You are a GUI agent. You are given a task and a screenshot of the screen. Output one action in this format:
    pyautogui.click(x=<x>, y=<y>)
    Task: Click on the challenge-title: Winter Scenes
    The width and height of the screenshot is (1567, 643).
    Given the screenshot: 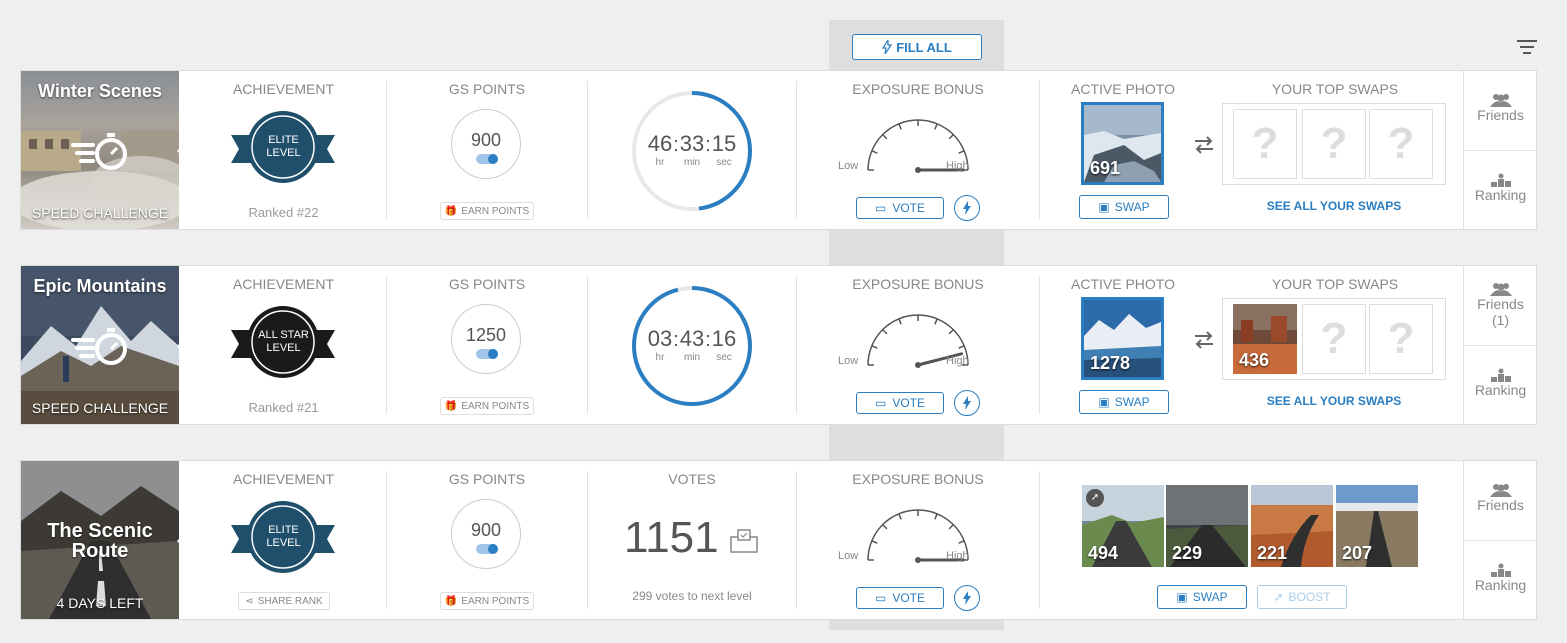 What is the action you would take?
    pyautogui.click(x=100, y=91)
    